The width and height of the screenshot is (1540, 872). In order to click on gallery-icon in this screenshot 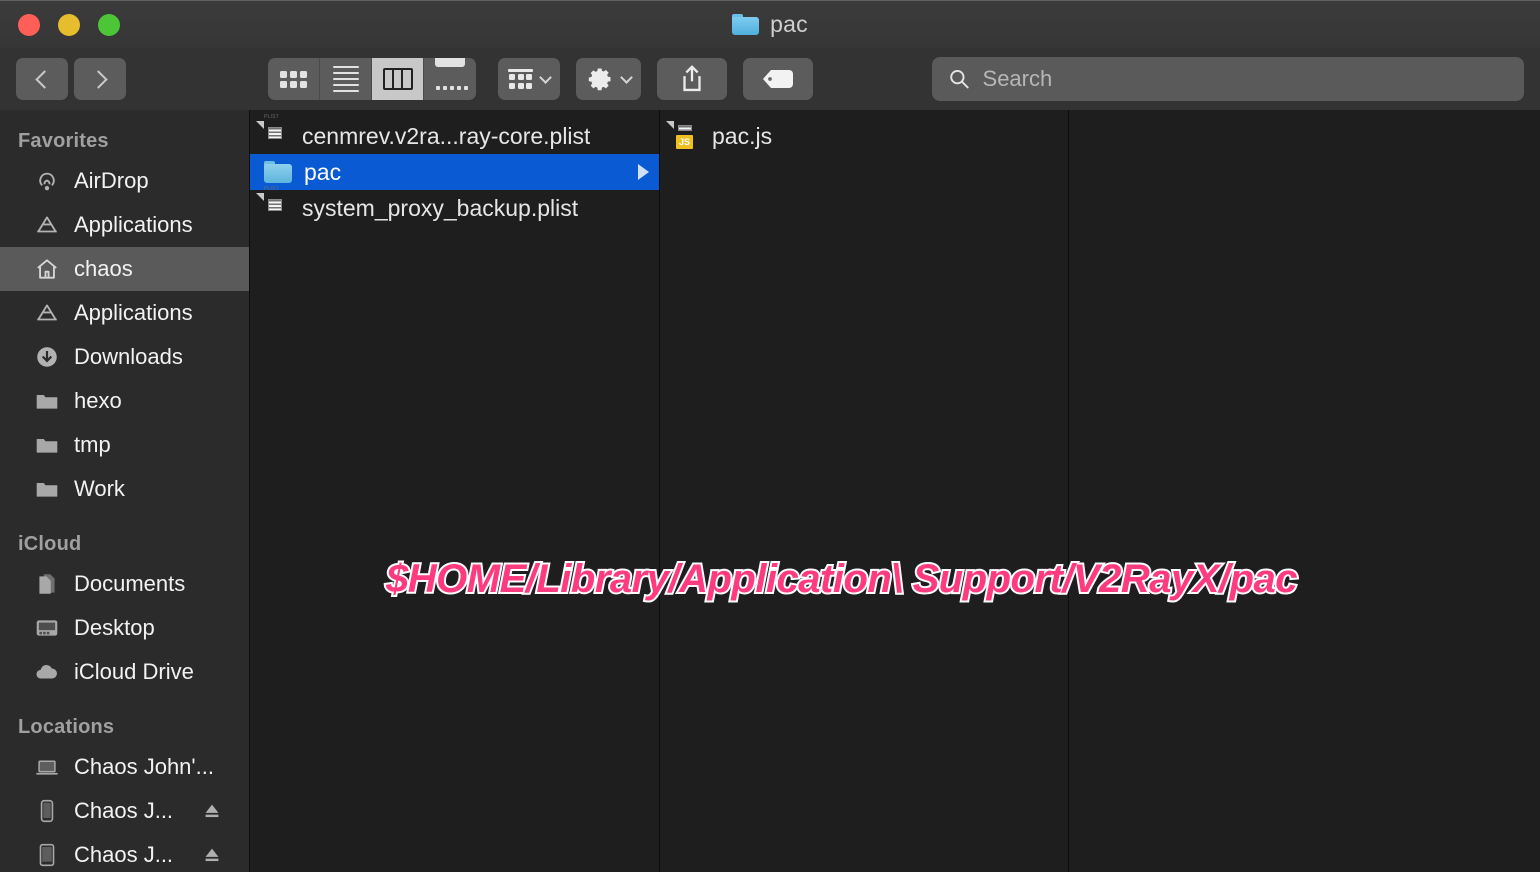, I will do `click(449, 79)`.